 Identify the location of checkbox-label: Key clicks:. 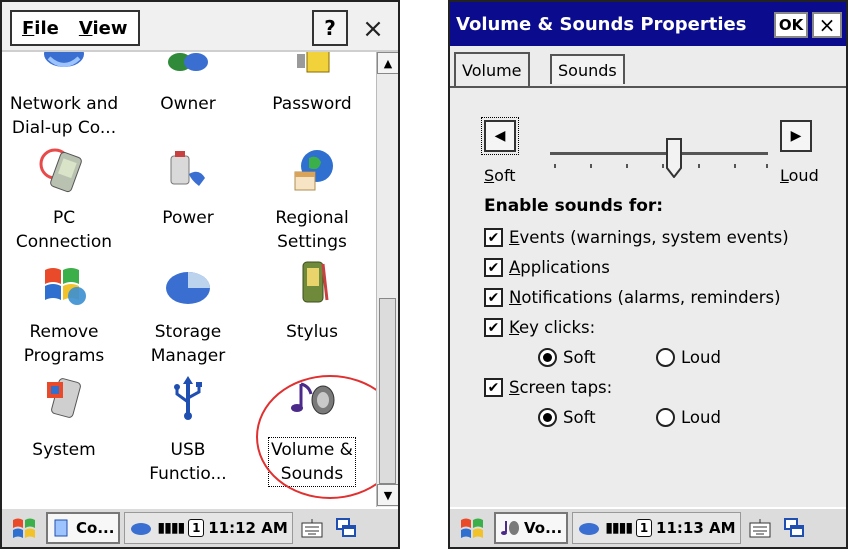
(552, 327).